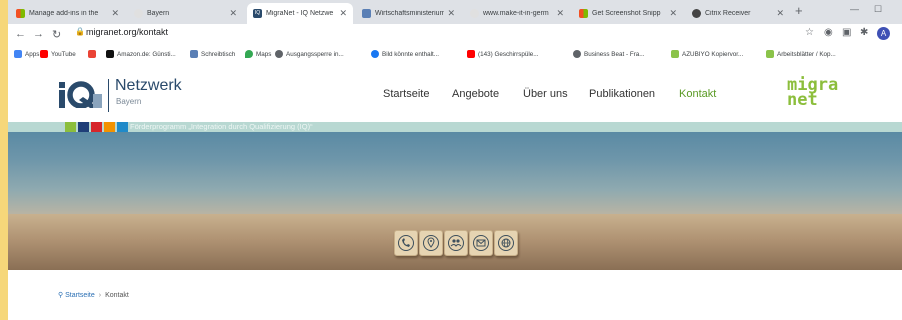 The height and width of the screenshot is (320, 902). I want to click on tab-wirtschaftsministerium: Wirtschaftsministerium ✕, so click(408, 13).